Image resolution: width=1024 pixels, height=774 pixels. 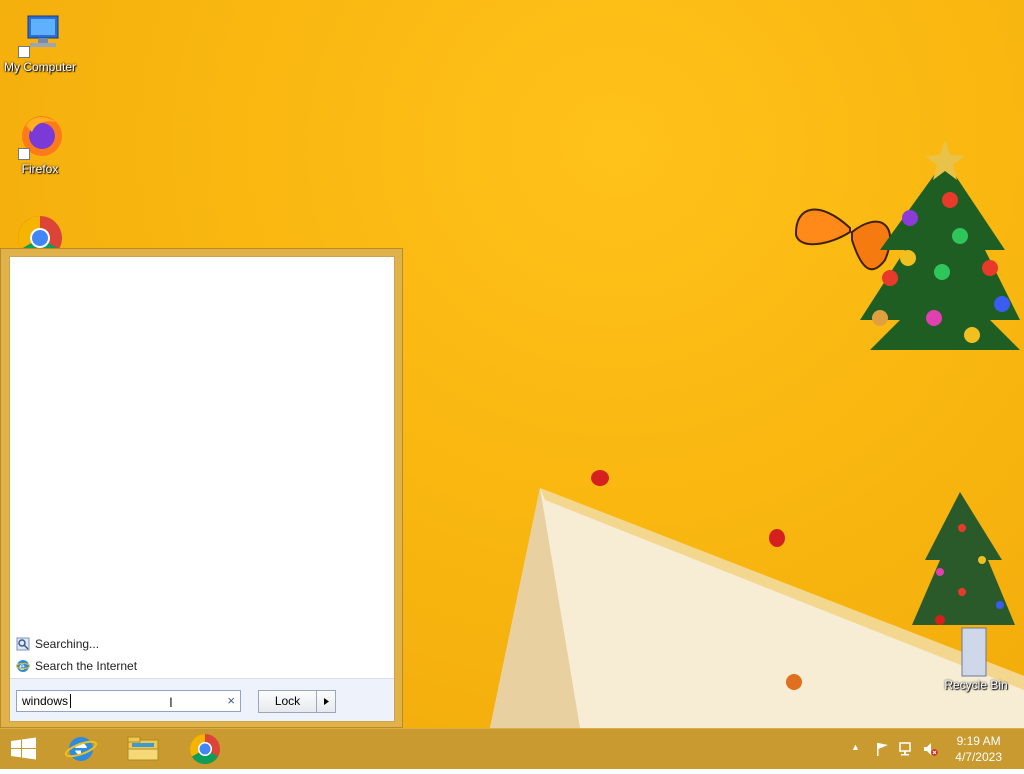 I want to click on network-icon, so click(x=906, y=749).